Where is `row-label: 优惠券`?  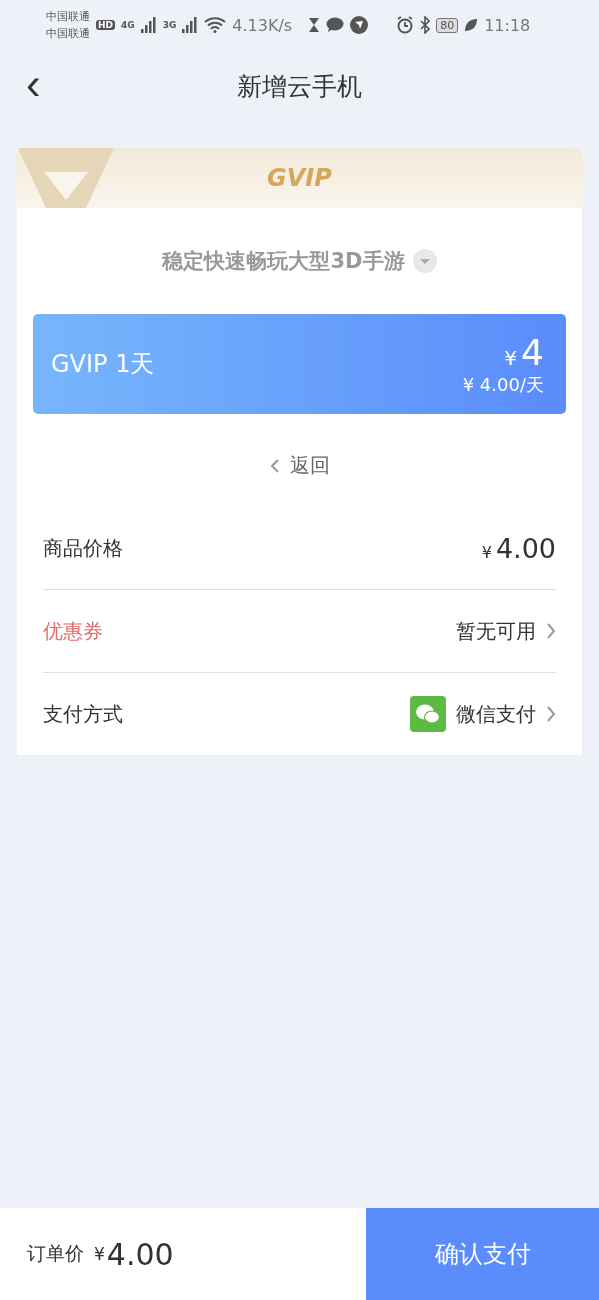 row-label: 优惠券 is located at coordinates (73, 631).